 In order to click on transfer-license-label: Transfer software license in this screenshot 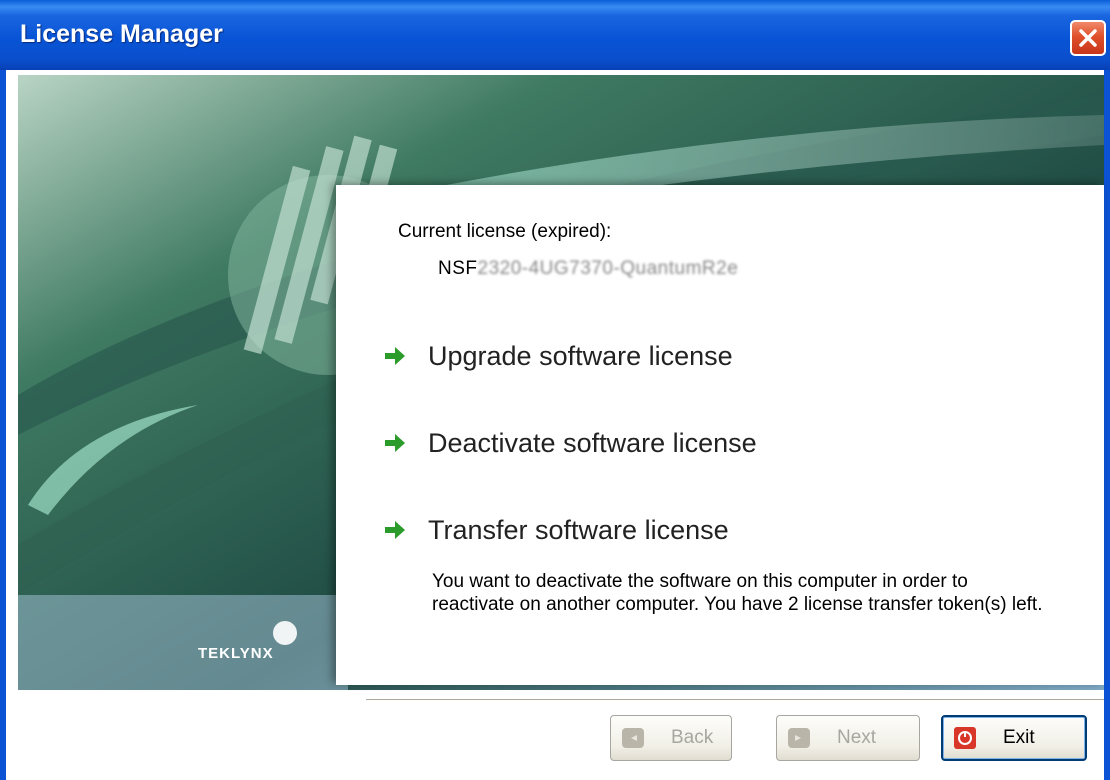, I will do `click(578, 529)`.